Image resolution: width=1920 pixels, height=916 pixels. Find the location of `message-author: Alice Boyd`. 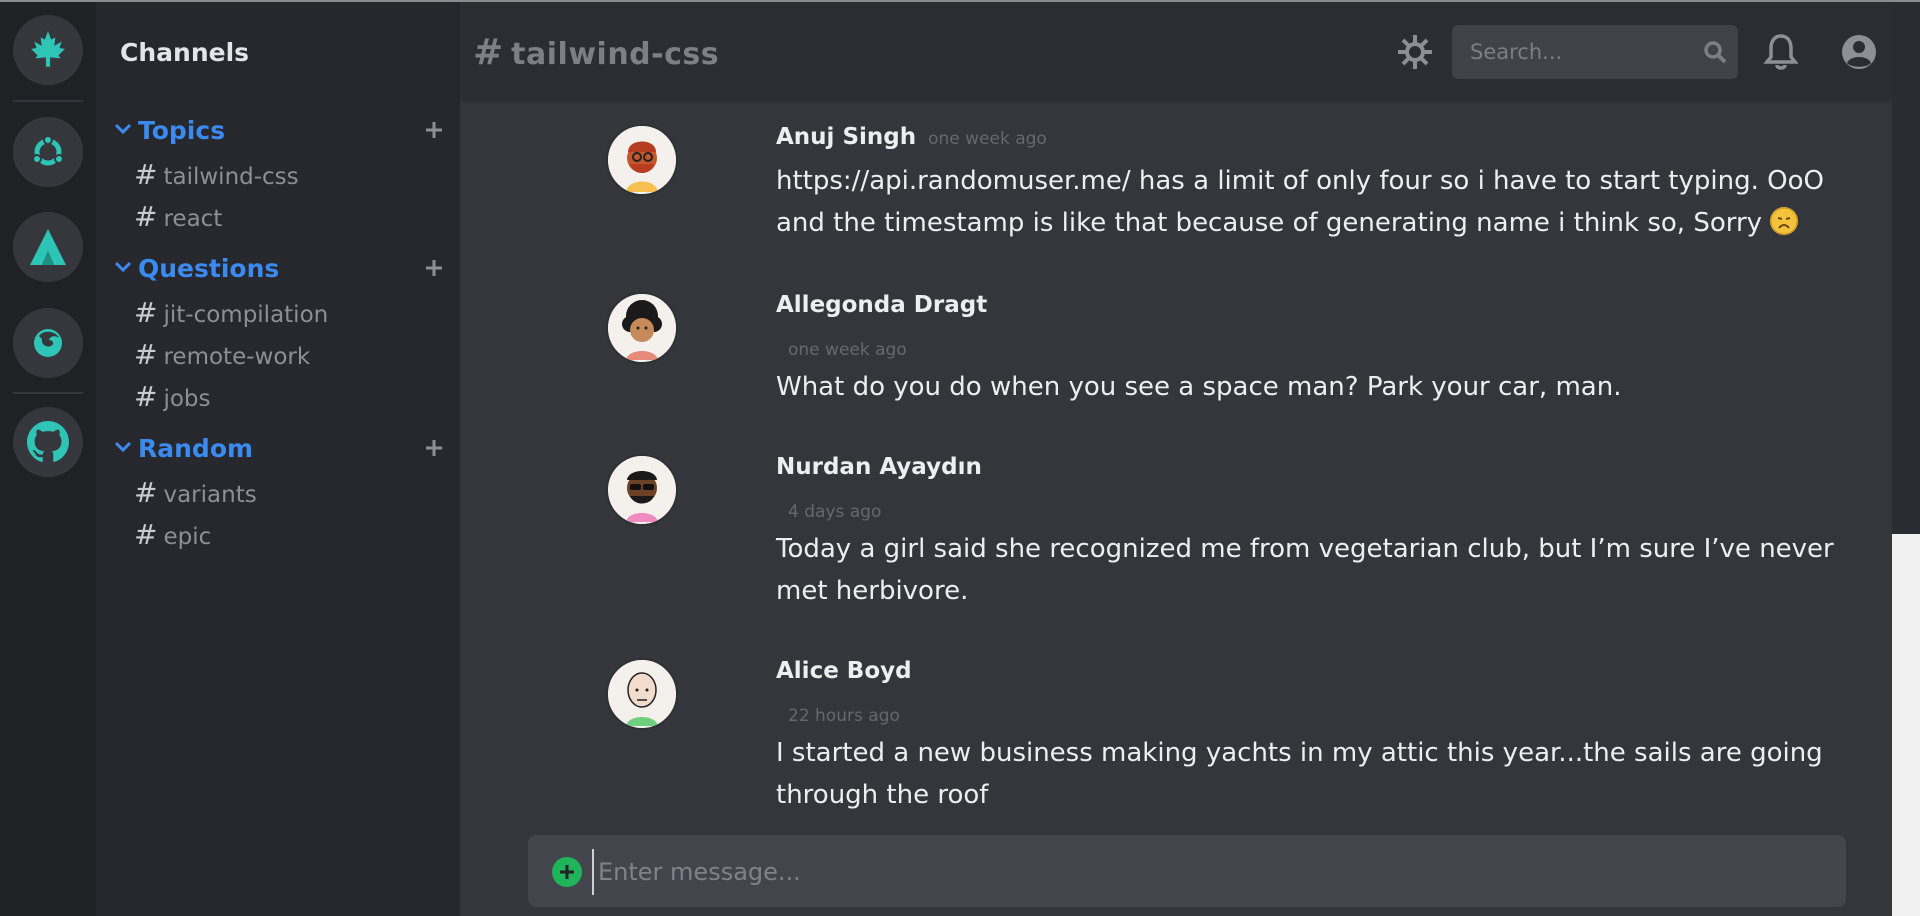

message-author: Alice Boyd is located at coordinates (844, 671).